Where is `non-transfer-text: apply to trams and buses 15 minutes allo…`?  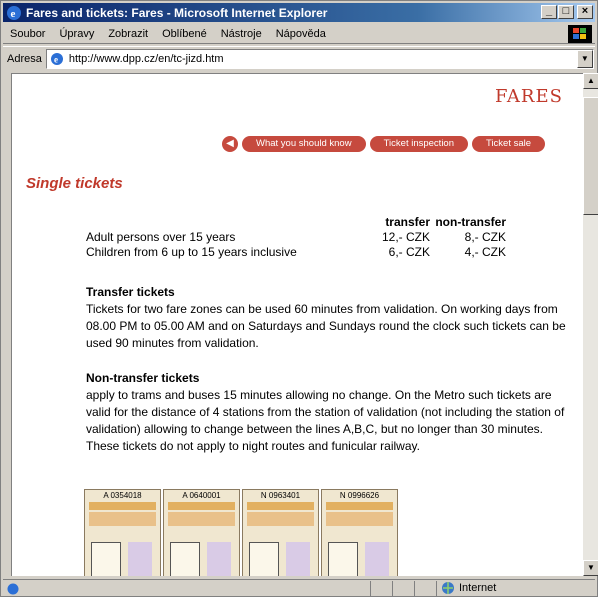 non-transfer-text: apply to trams and buses 15 minutes allo… is located at coordinates (325, 420).